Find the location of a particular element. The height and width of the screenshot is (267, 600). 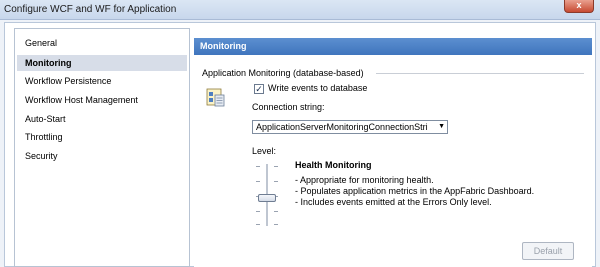

nav-item-workflow-persistence: Workflow Persistence is located at coordinates (102, 81).